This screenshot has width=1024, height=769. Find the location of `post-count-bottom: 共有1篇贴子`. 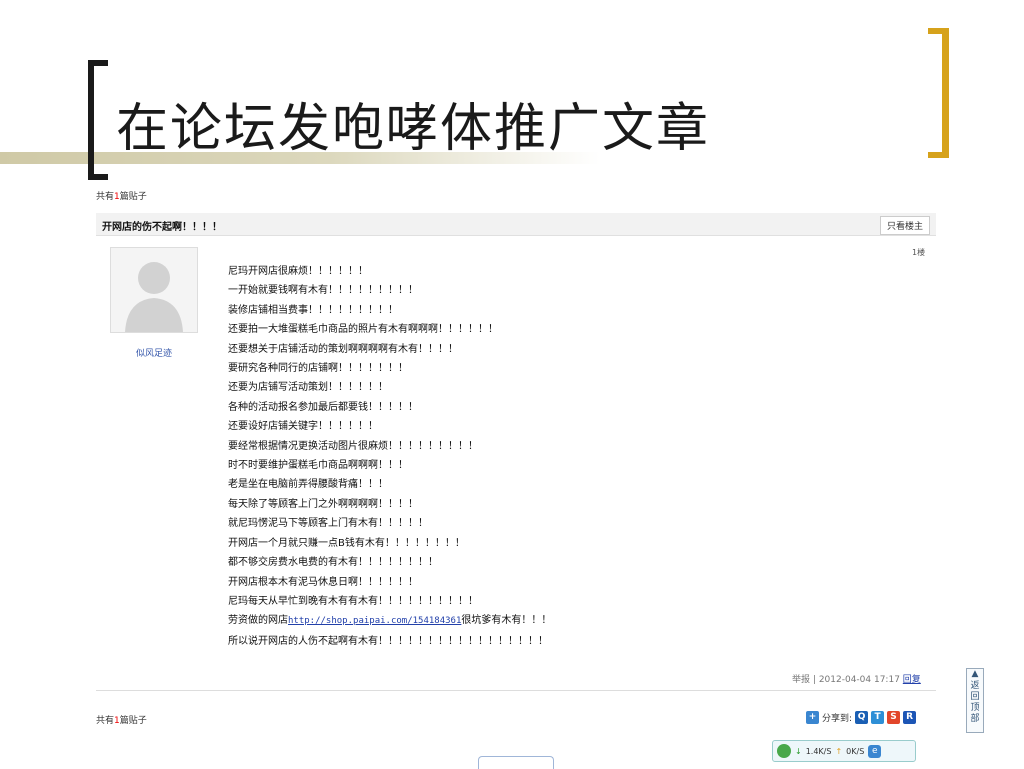

post-count-bottom: 共有1篇贴子 is located at coordinates (121, 719).